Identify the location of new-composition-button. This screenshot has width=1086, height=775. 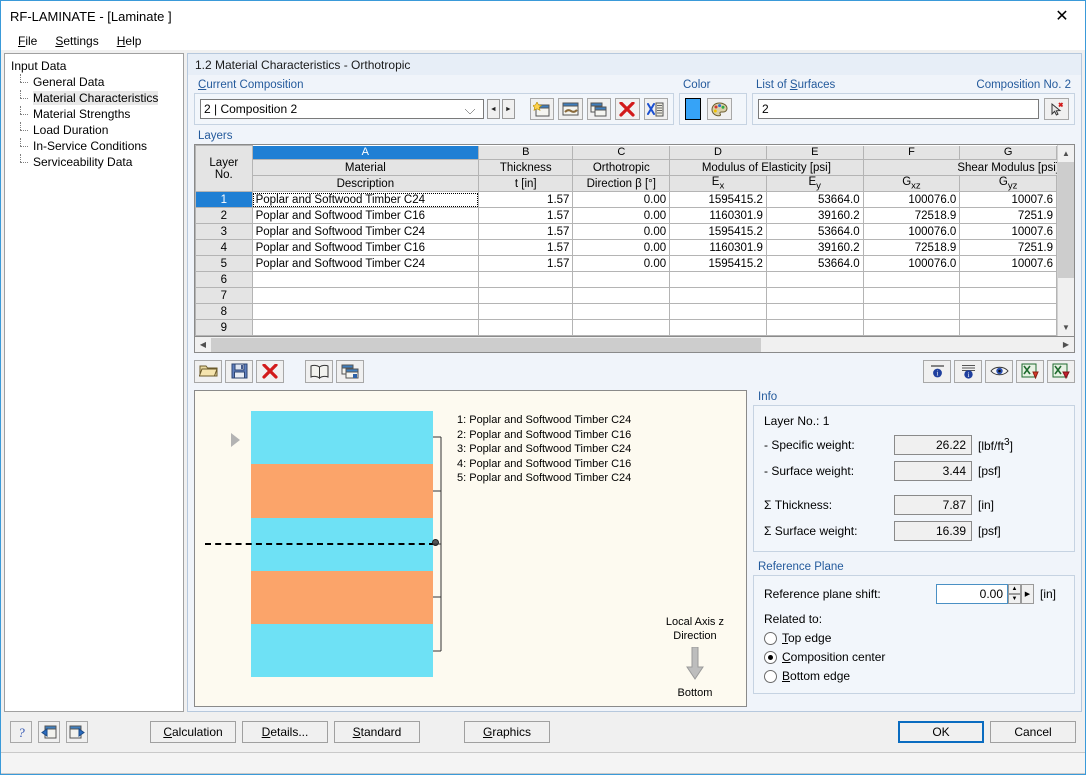
(542, 109).